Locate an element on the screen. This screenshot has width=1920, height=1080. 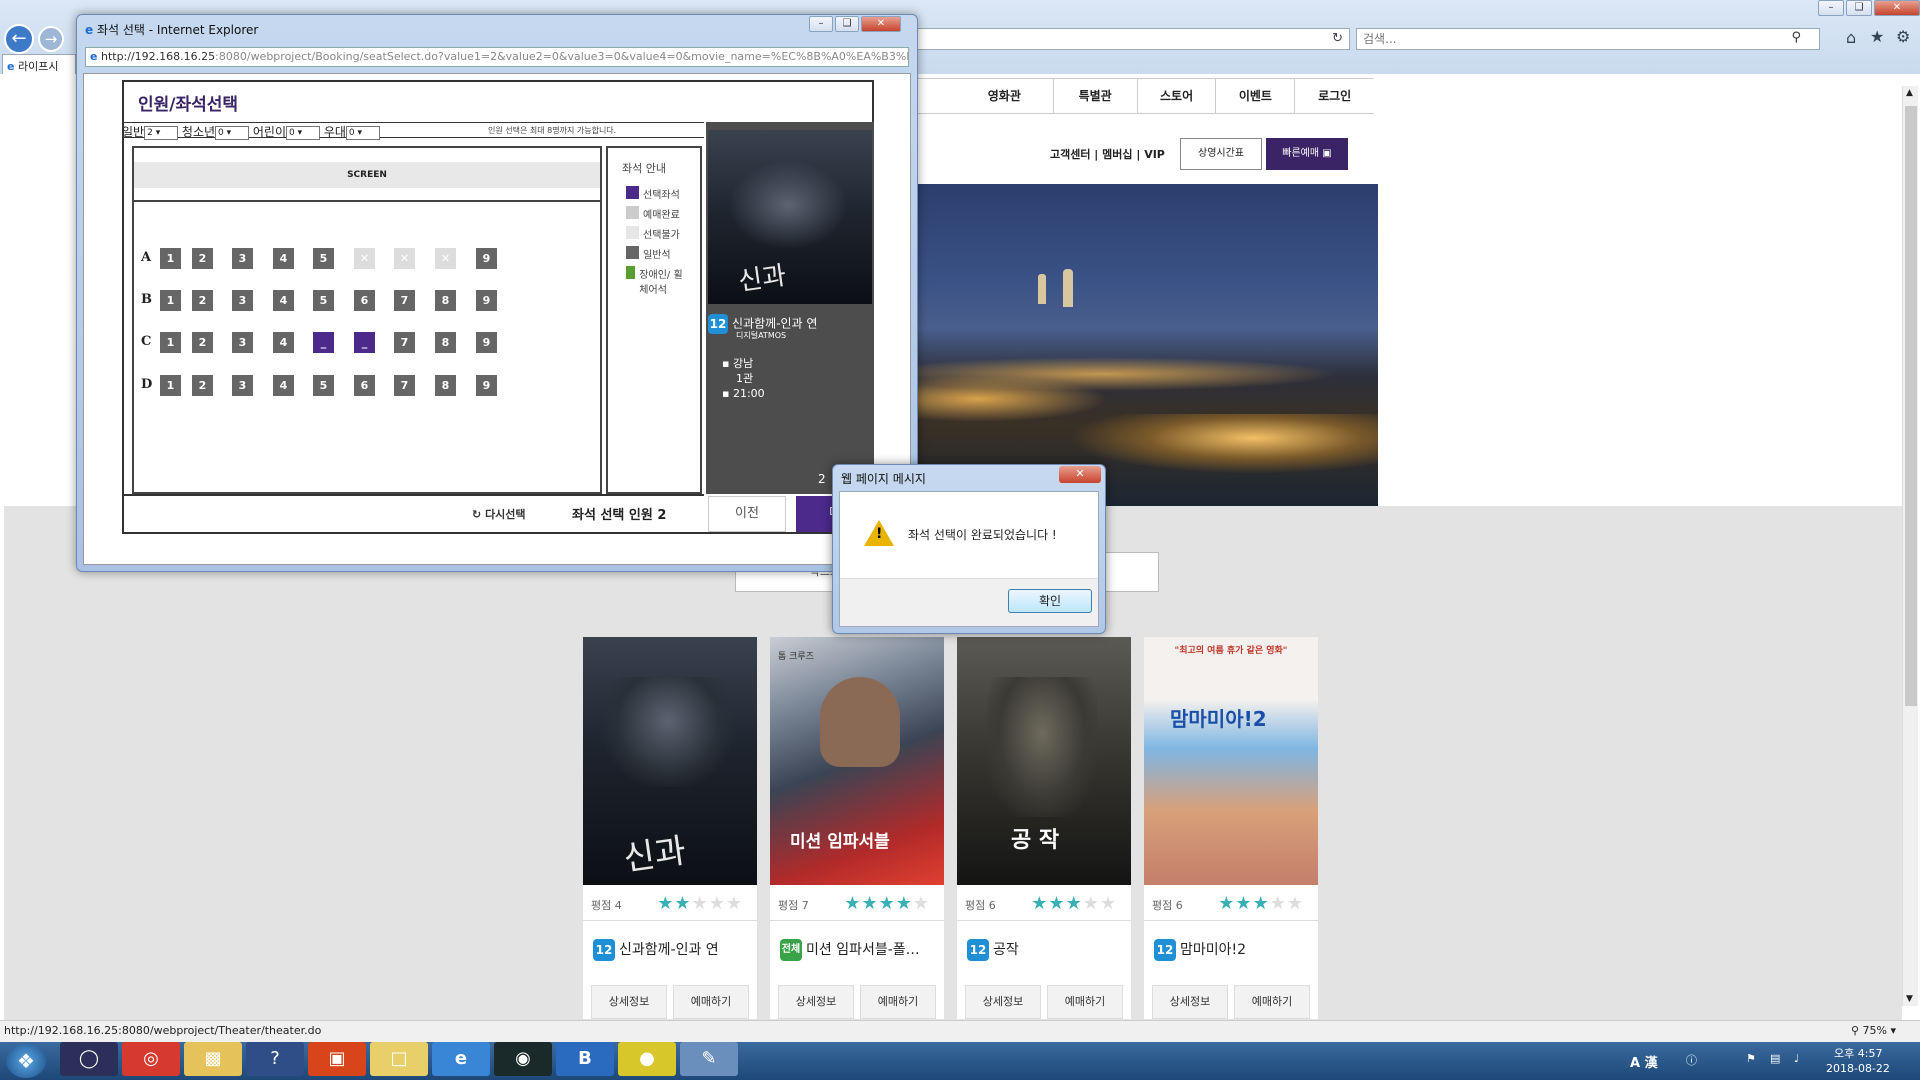
search-field: ⚲ is located at coordinates (1588, 39).